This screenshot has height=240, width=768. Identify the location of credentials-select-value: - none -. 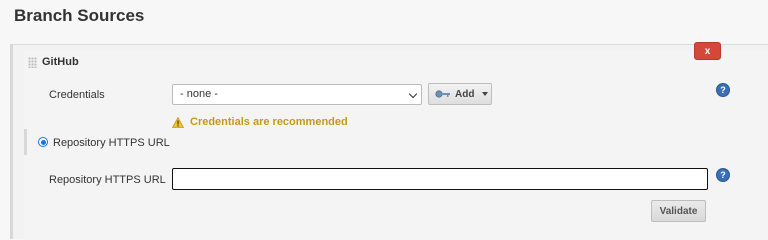
(199, 94).